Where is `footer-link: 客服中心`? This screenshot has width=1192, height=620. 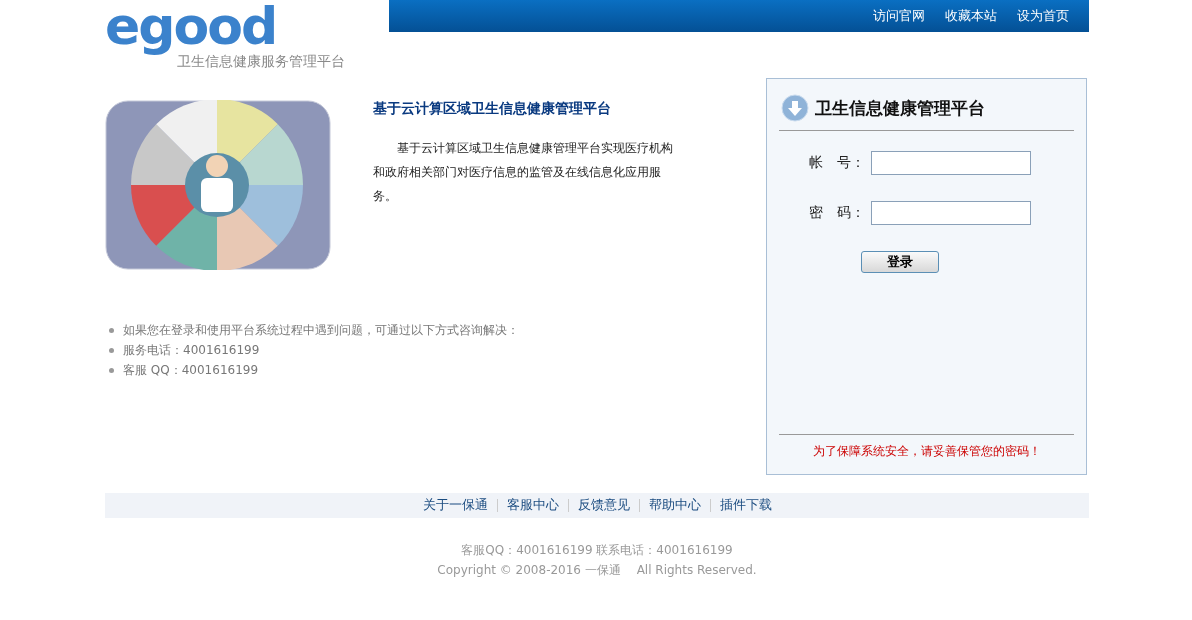 footer-link: 客服中心 is located at coordinates (532, 505).